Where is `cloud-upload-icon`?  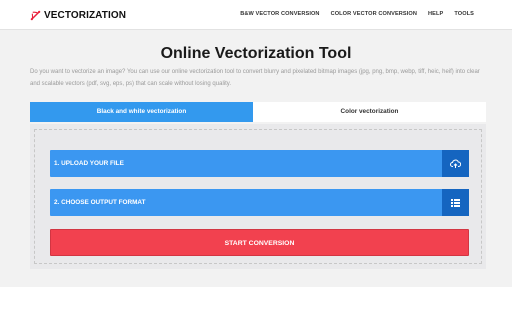 cloud-upload-icon is located at coordinates (455, 163).